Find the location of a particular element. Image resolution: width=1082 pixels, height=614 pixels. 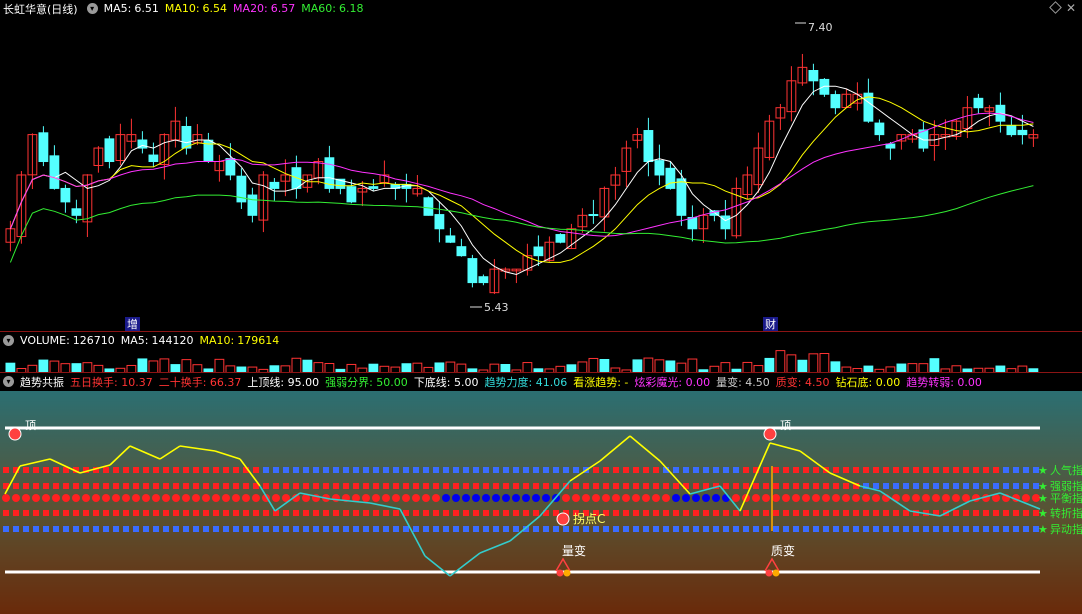

close-icon: ✕ is located at coordinates (1071, 8).